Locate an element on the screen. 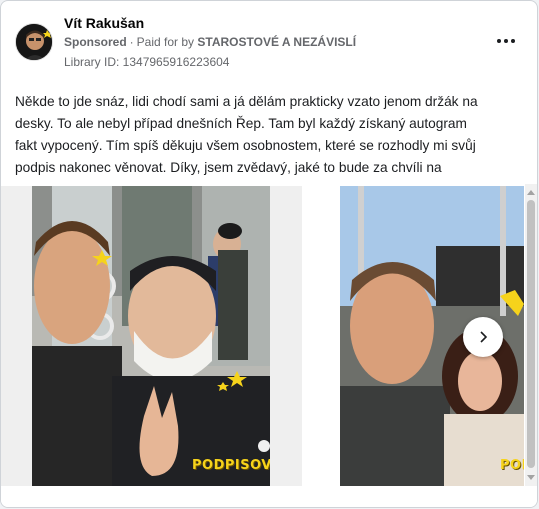  sponsored-label: Sponsored is located at coordinates (95, 42).